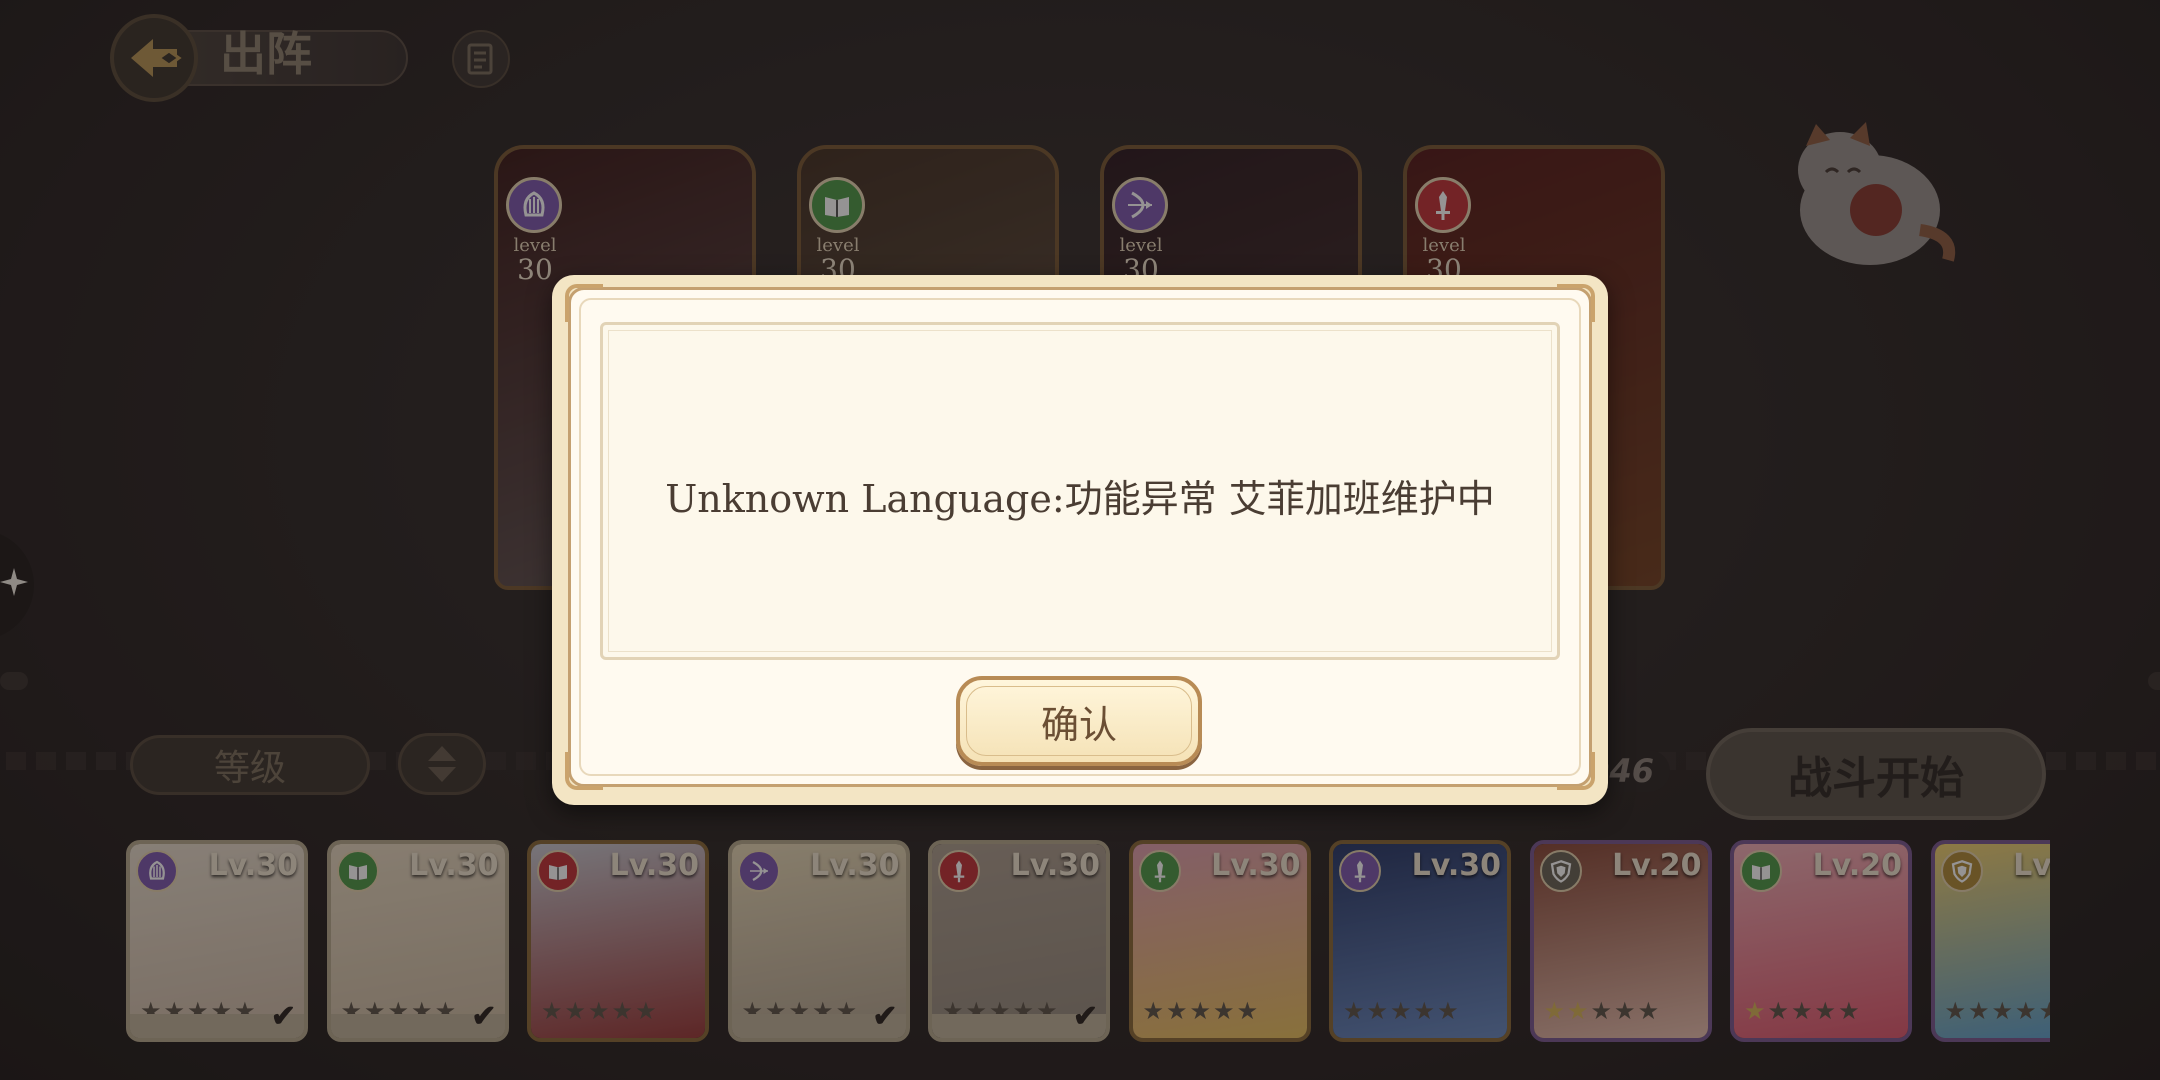 This screenshot has width=2160, height=1080. What do you see at coordinates (1080, 499) in the screenshot?
I see `dialog-message: Unknown Language:功能异常 艾菲加班维护中` at bounding box center [1080, 499].